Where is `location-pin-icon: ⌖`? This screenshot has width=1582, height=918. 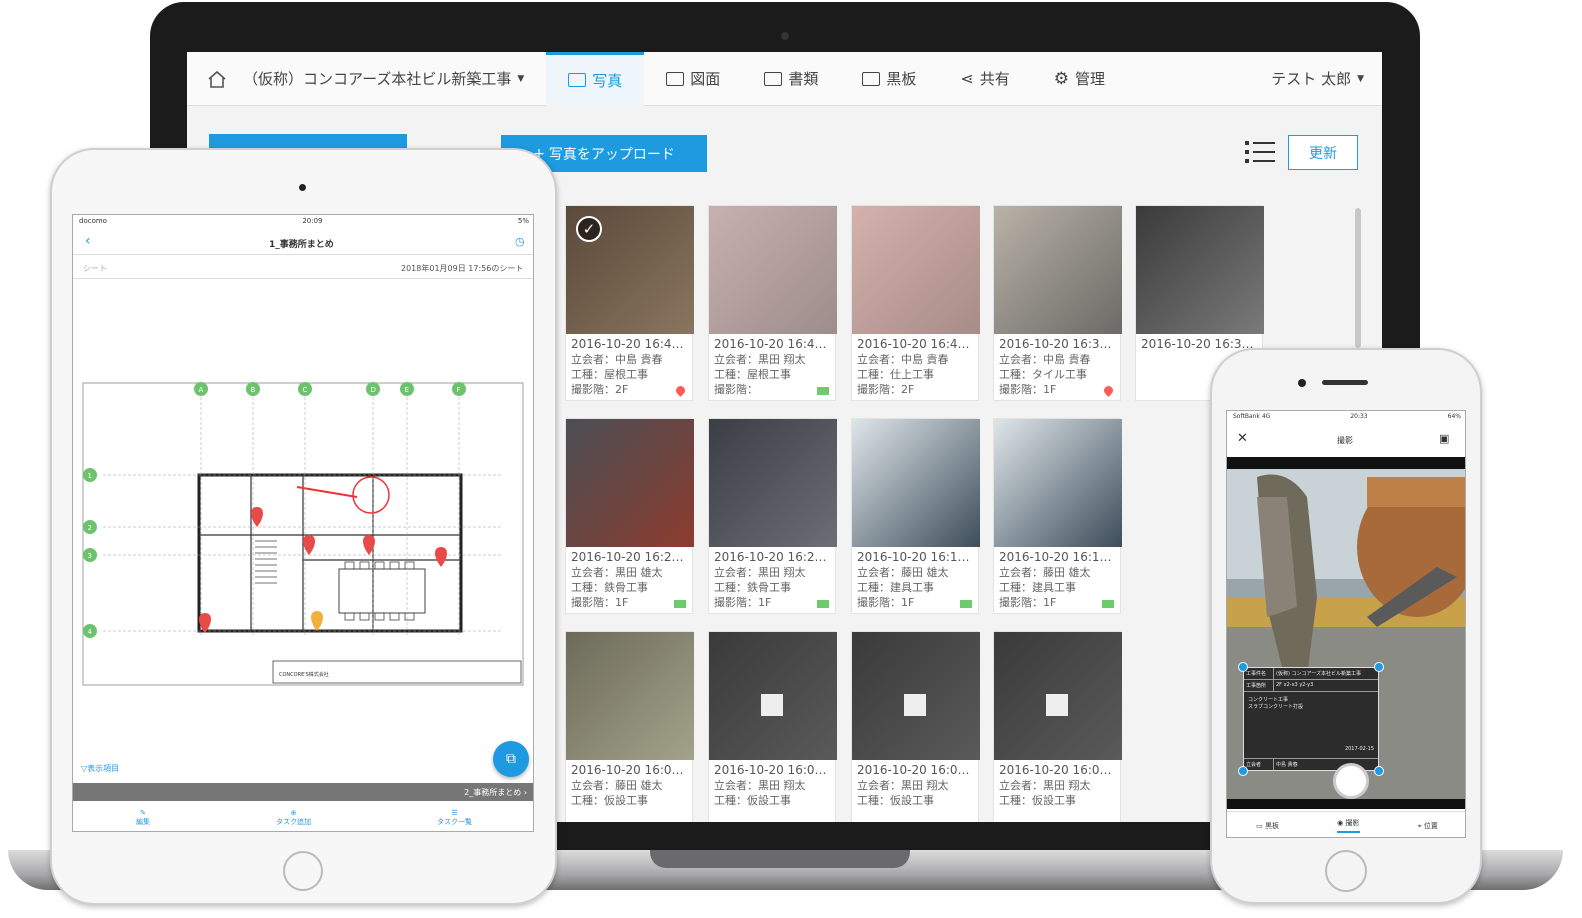 location-pin-icon: ⌖ is located at coordinates (1419, 825).